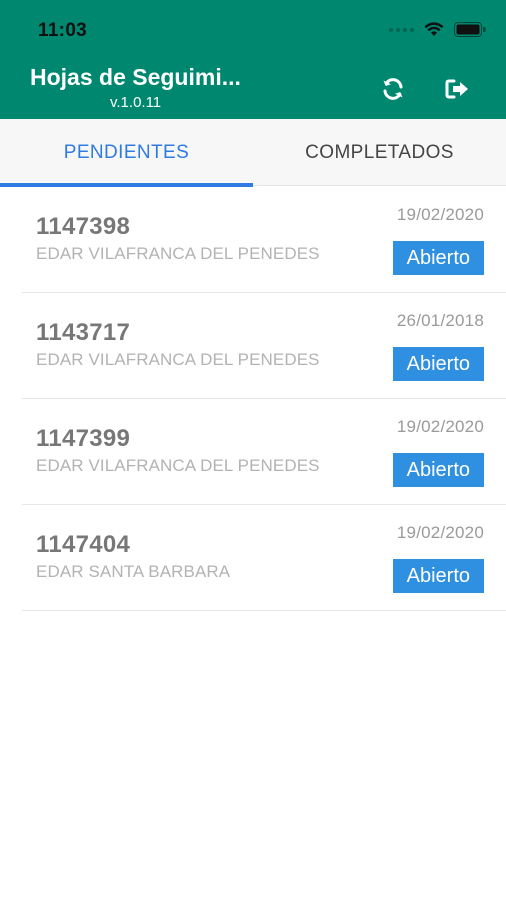 The image size is (506, 900). Describe the element at coordinates (434, 29) in the screenshot. I see `wifi-icon` at that location.